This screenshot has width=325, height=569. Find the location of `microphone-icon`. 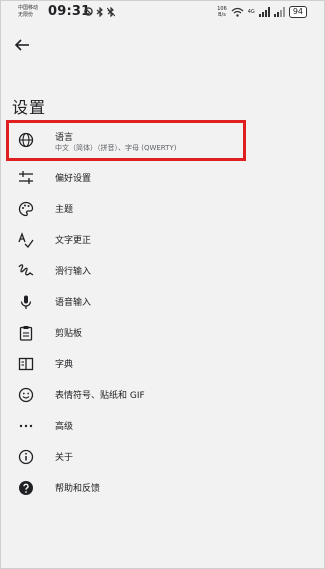

microphone-icon is located at coordinates (26, 302).